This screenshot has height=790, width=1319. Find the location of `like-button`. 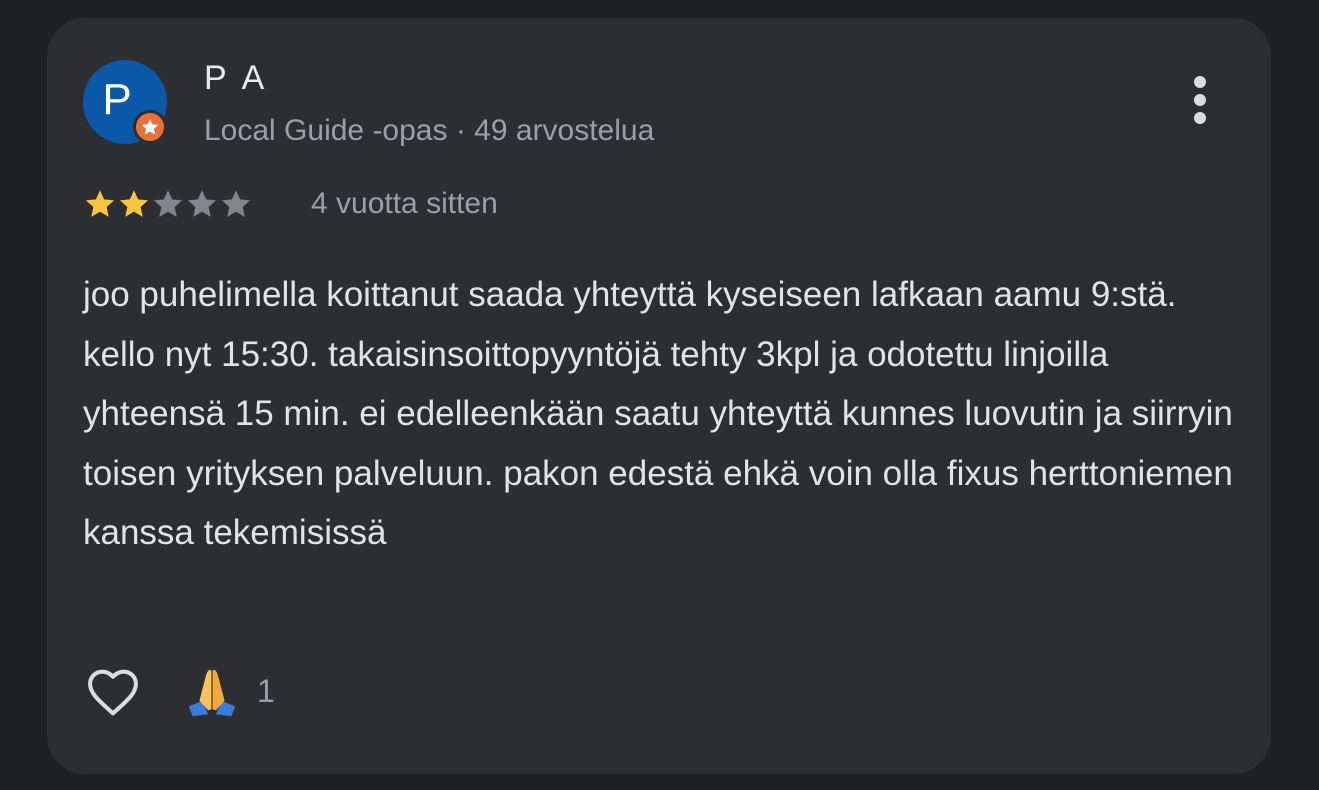

like-button is located at coordinates (113, 690).